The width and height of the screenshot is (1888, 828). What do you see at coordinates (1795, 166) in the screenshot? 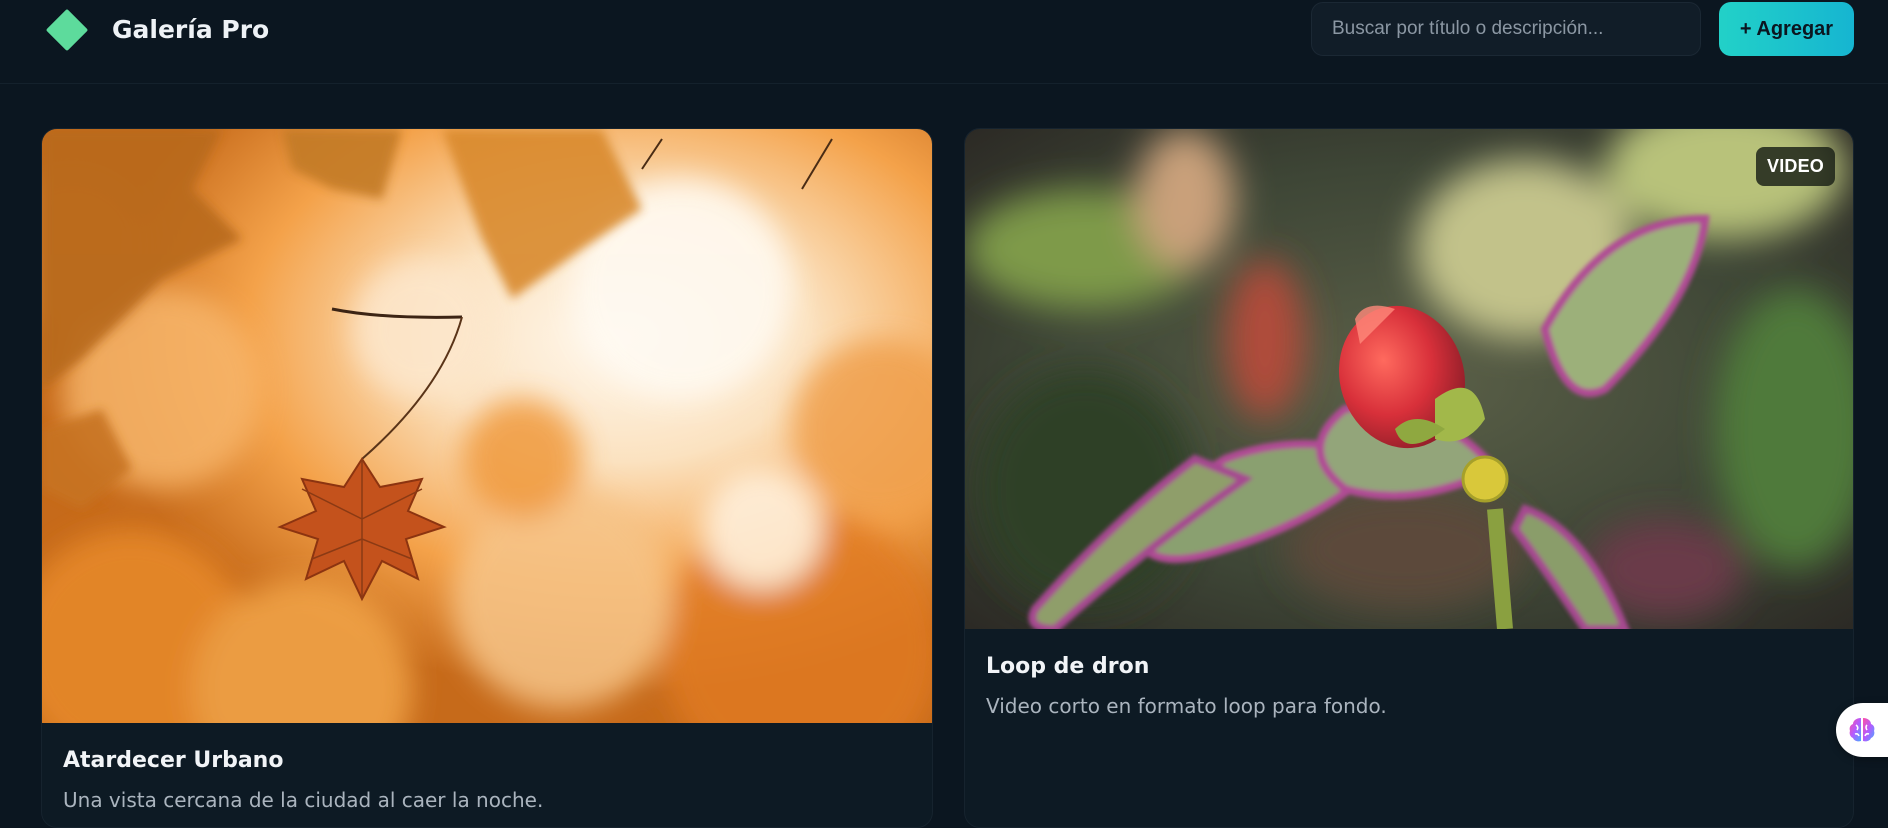
I see `video-badge: VIDEO` at bounding box center [1795, 166].